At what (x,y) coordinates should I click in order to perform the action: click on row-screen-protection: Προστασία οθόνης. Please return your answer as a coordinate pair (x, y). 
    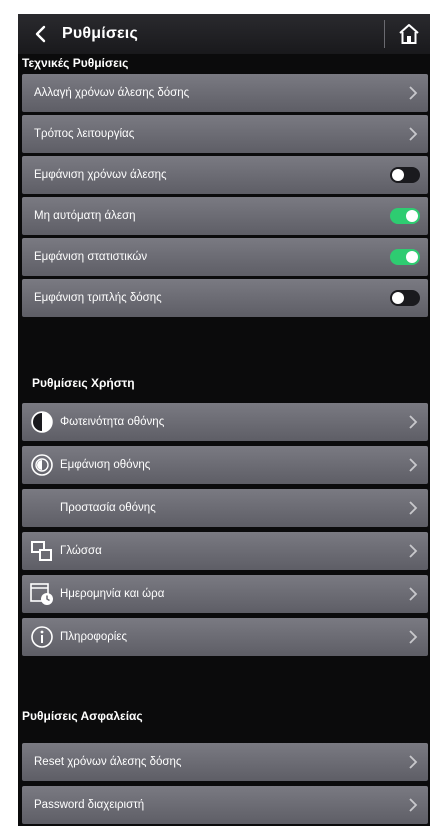
    Looking at the image, I should click on (225, 508).